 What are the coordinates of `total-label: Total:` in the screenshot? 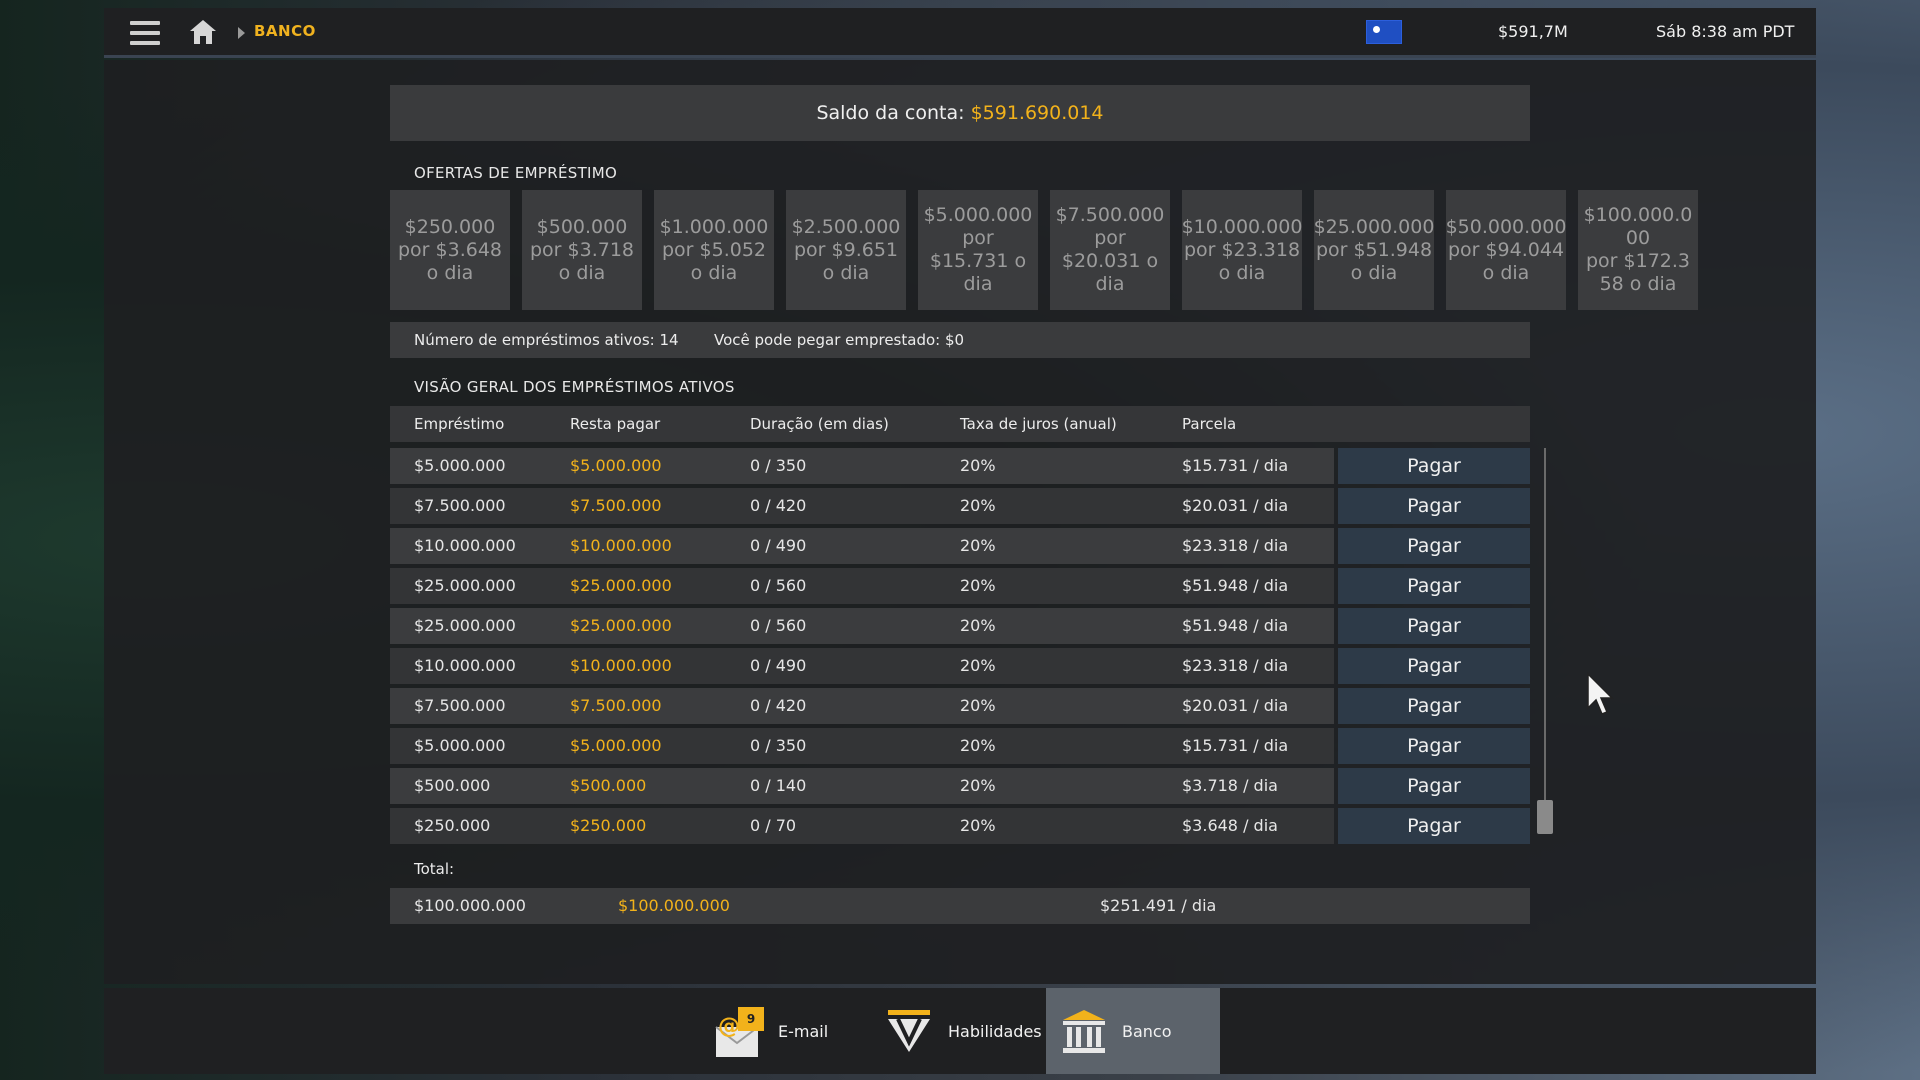 It's located at (434, 869).